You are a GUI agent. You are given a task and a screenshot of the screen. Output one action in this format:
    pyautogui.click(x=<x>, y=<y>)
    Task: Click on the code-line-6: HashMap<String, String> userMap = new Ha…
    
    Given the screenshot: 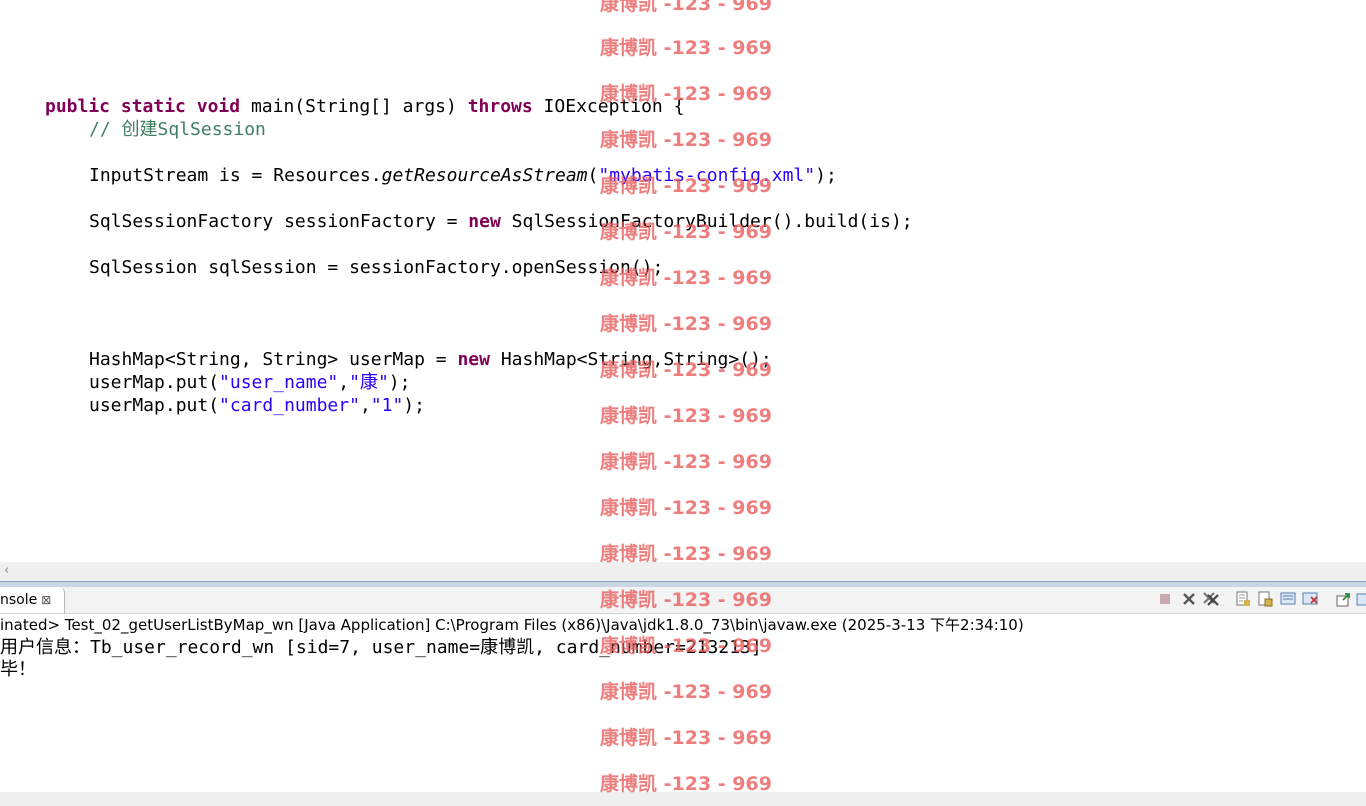 What is the action you would take?
    pyautogui.click(x=430, y=359)
    